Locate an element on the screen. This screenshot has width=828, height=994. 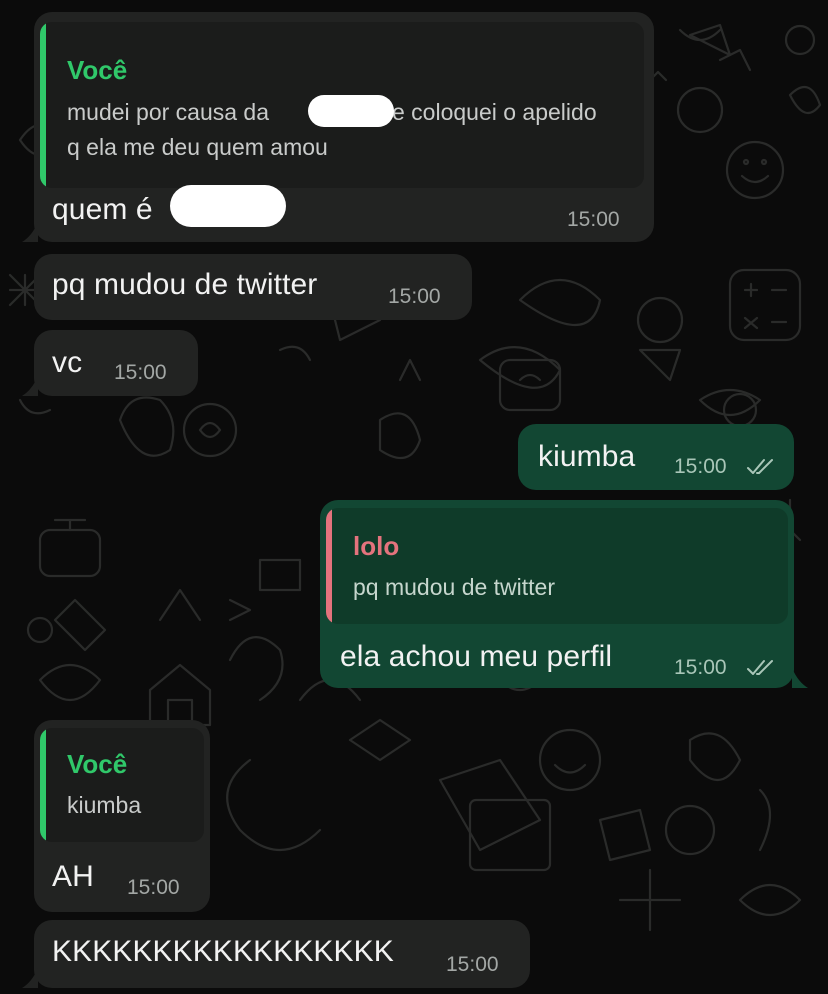
message-text: quem é is located at coordinates (102, 209).